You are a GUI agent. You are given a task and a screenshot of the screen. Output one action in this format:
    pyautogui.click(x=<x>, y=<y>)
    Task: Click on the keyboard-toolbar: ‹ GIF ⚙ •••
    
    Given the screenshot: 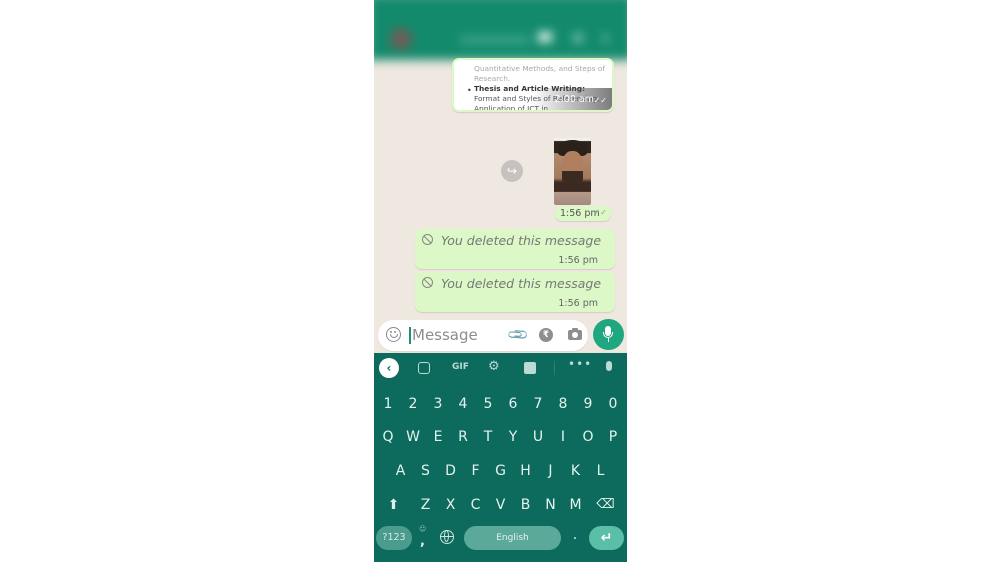 What is the action you would take?
    pyautogui.click(x=500, y=368)
    